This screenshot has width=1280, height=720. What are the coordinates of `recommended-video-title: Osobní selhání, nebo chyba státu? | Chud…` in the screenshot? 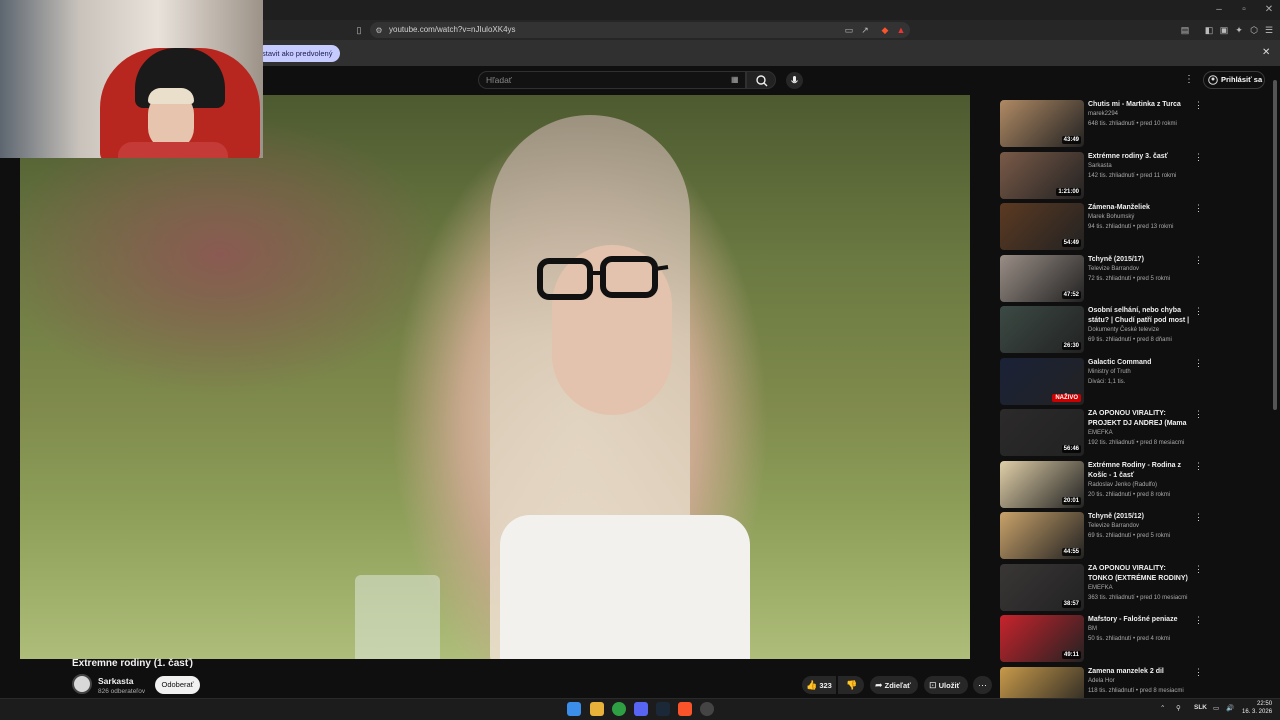 It's located at (1140, 316).